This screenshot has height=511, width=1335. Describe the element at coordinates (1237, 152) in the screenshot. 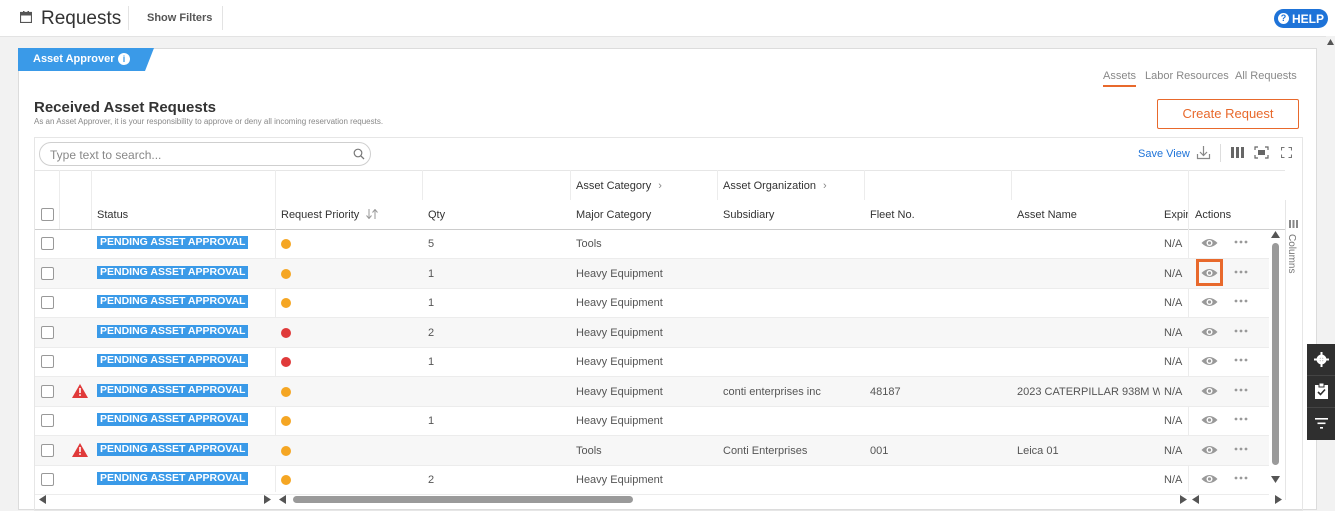

I see `column-layout-icon` at that location.